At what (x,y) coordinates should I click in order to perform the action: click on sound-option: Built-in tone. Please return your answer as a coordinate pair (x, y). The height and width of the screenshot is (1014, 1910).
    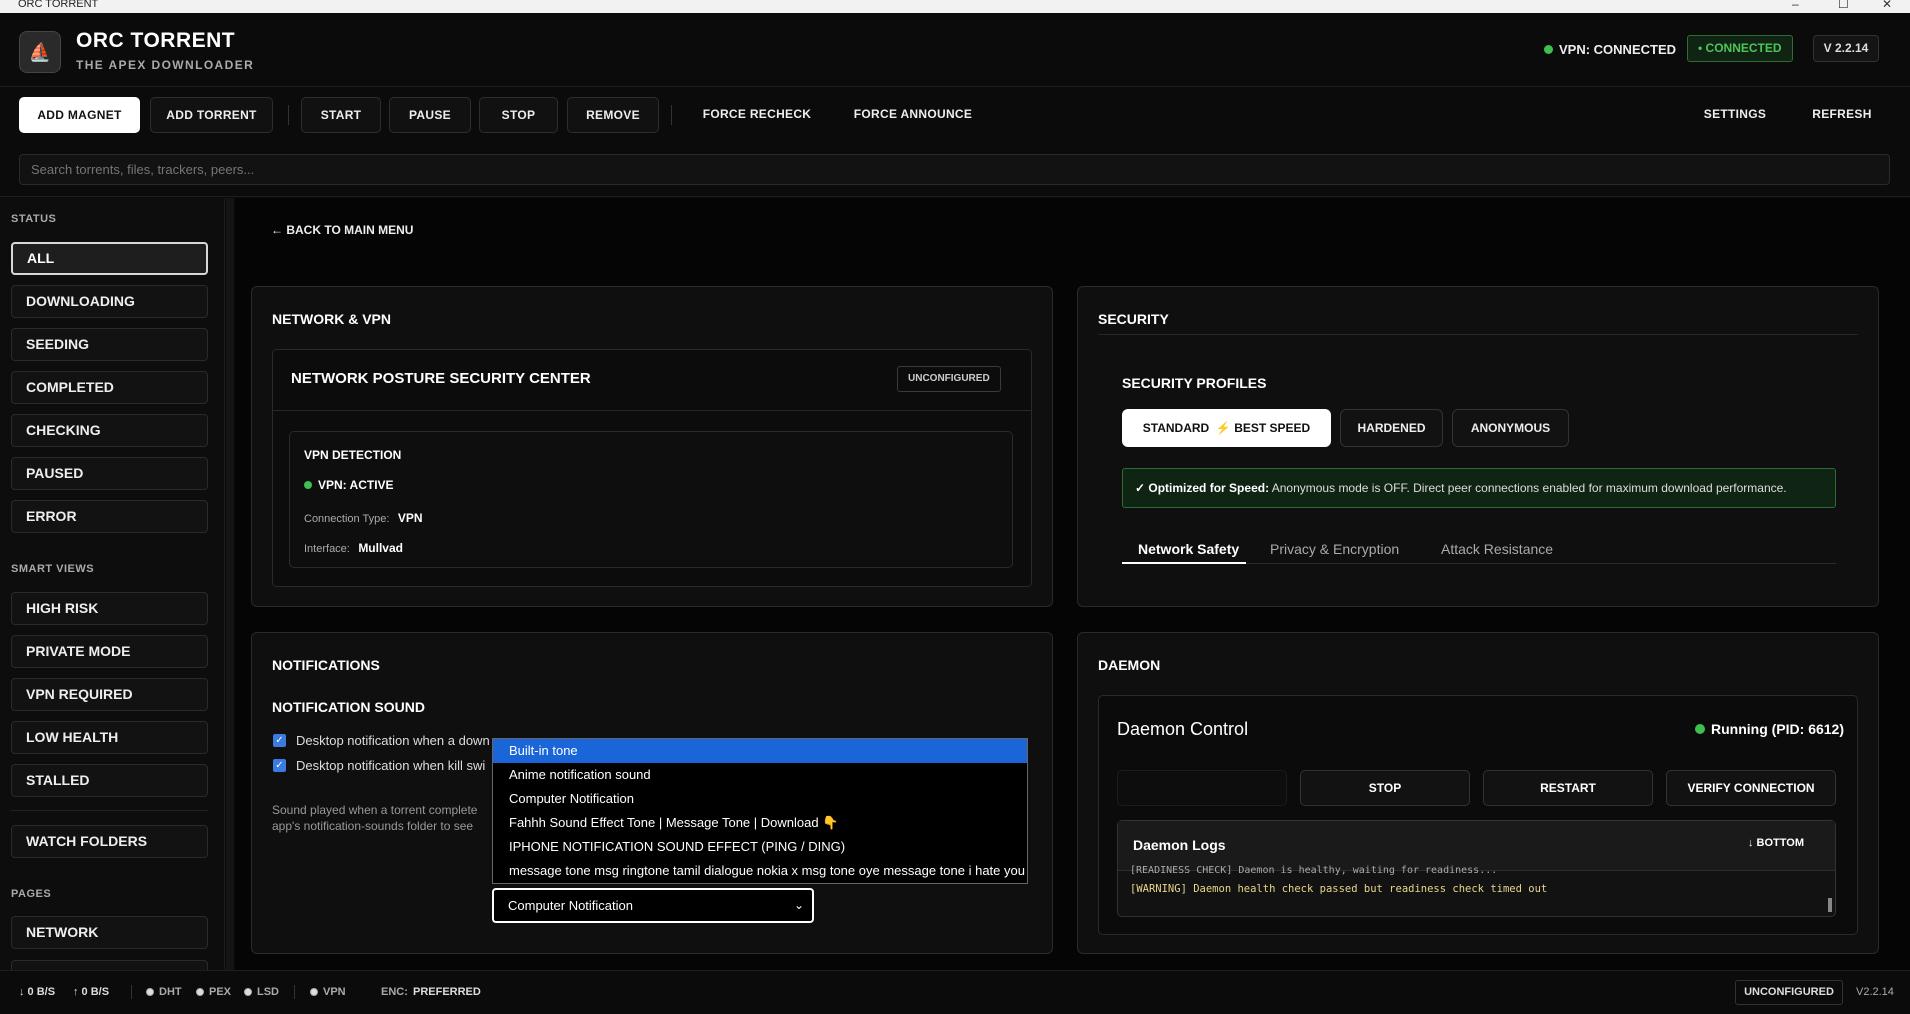
    Looking at the image, I should click on (760, 751).